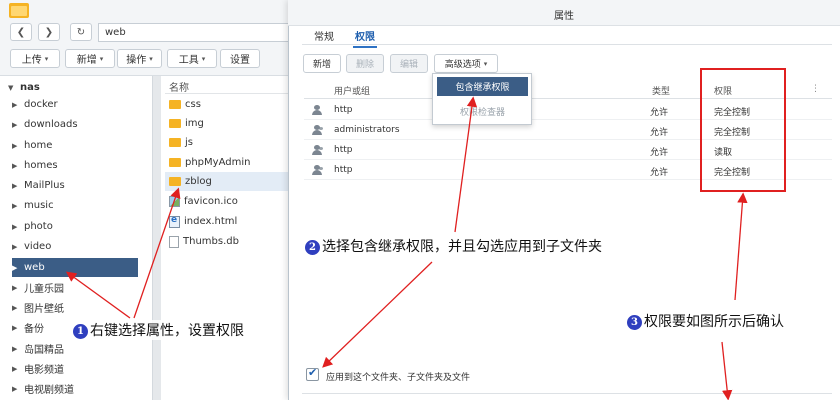  I want to click on step-badge: 2, so click(312, 247).